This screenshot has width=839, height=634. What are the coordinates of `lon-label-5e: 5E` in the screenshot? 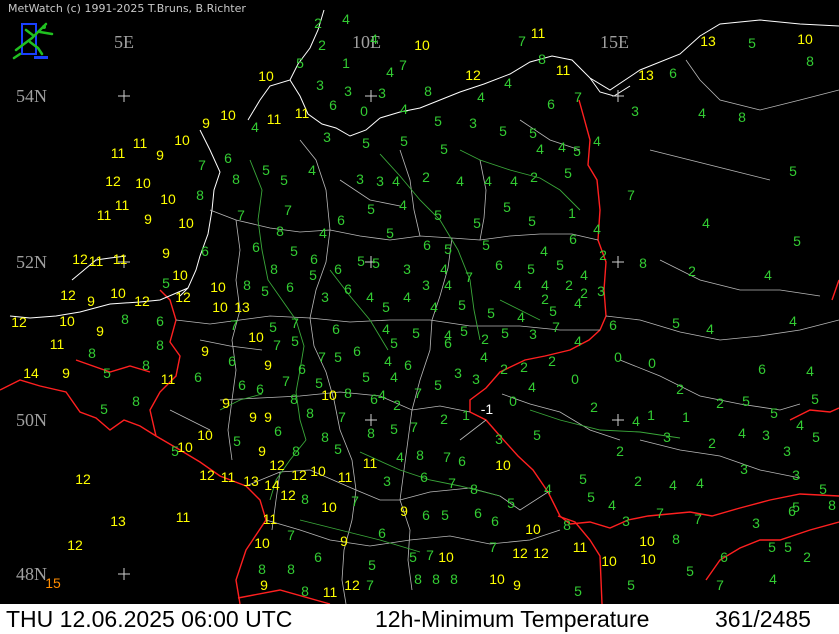 It's located at (124, 42).